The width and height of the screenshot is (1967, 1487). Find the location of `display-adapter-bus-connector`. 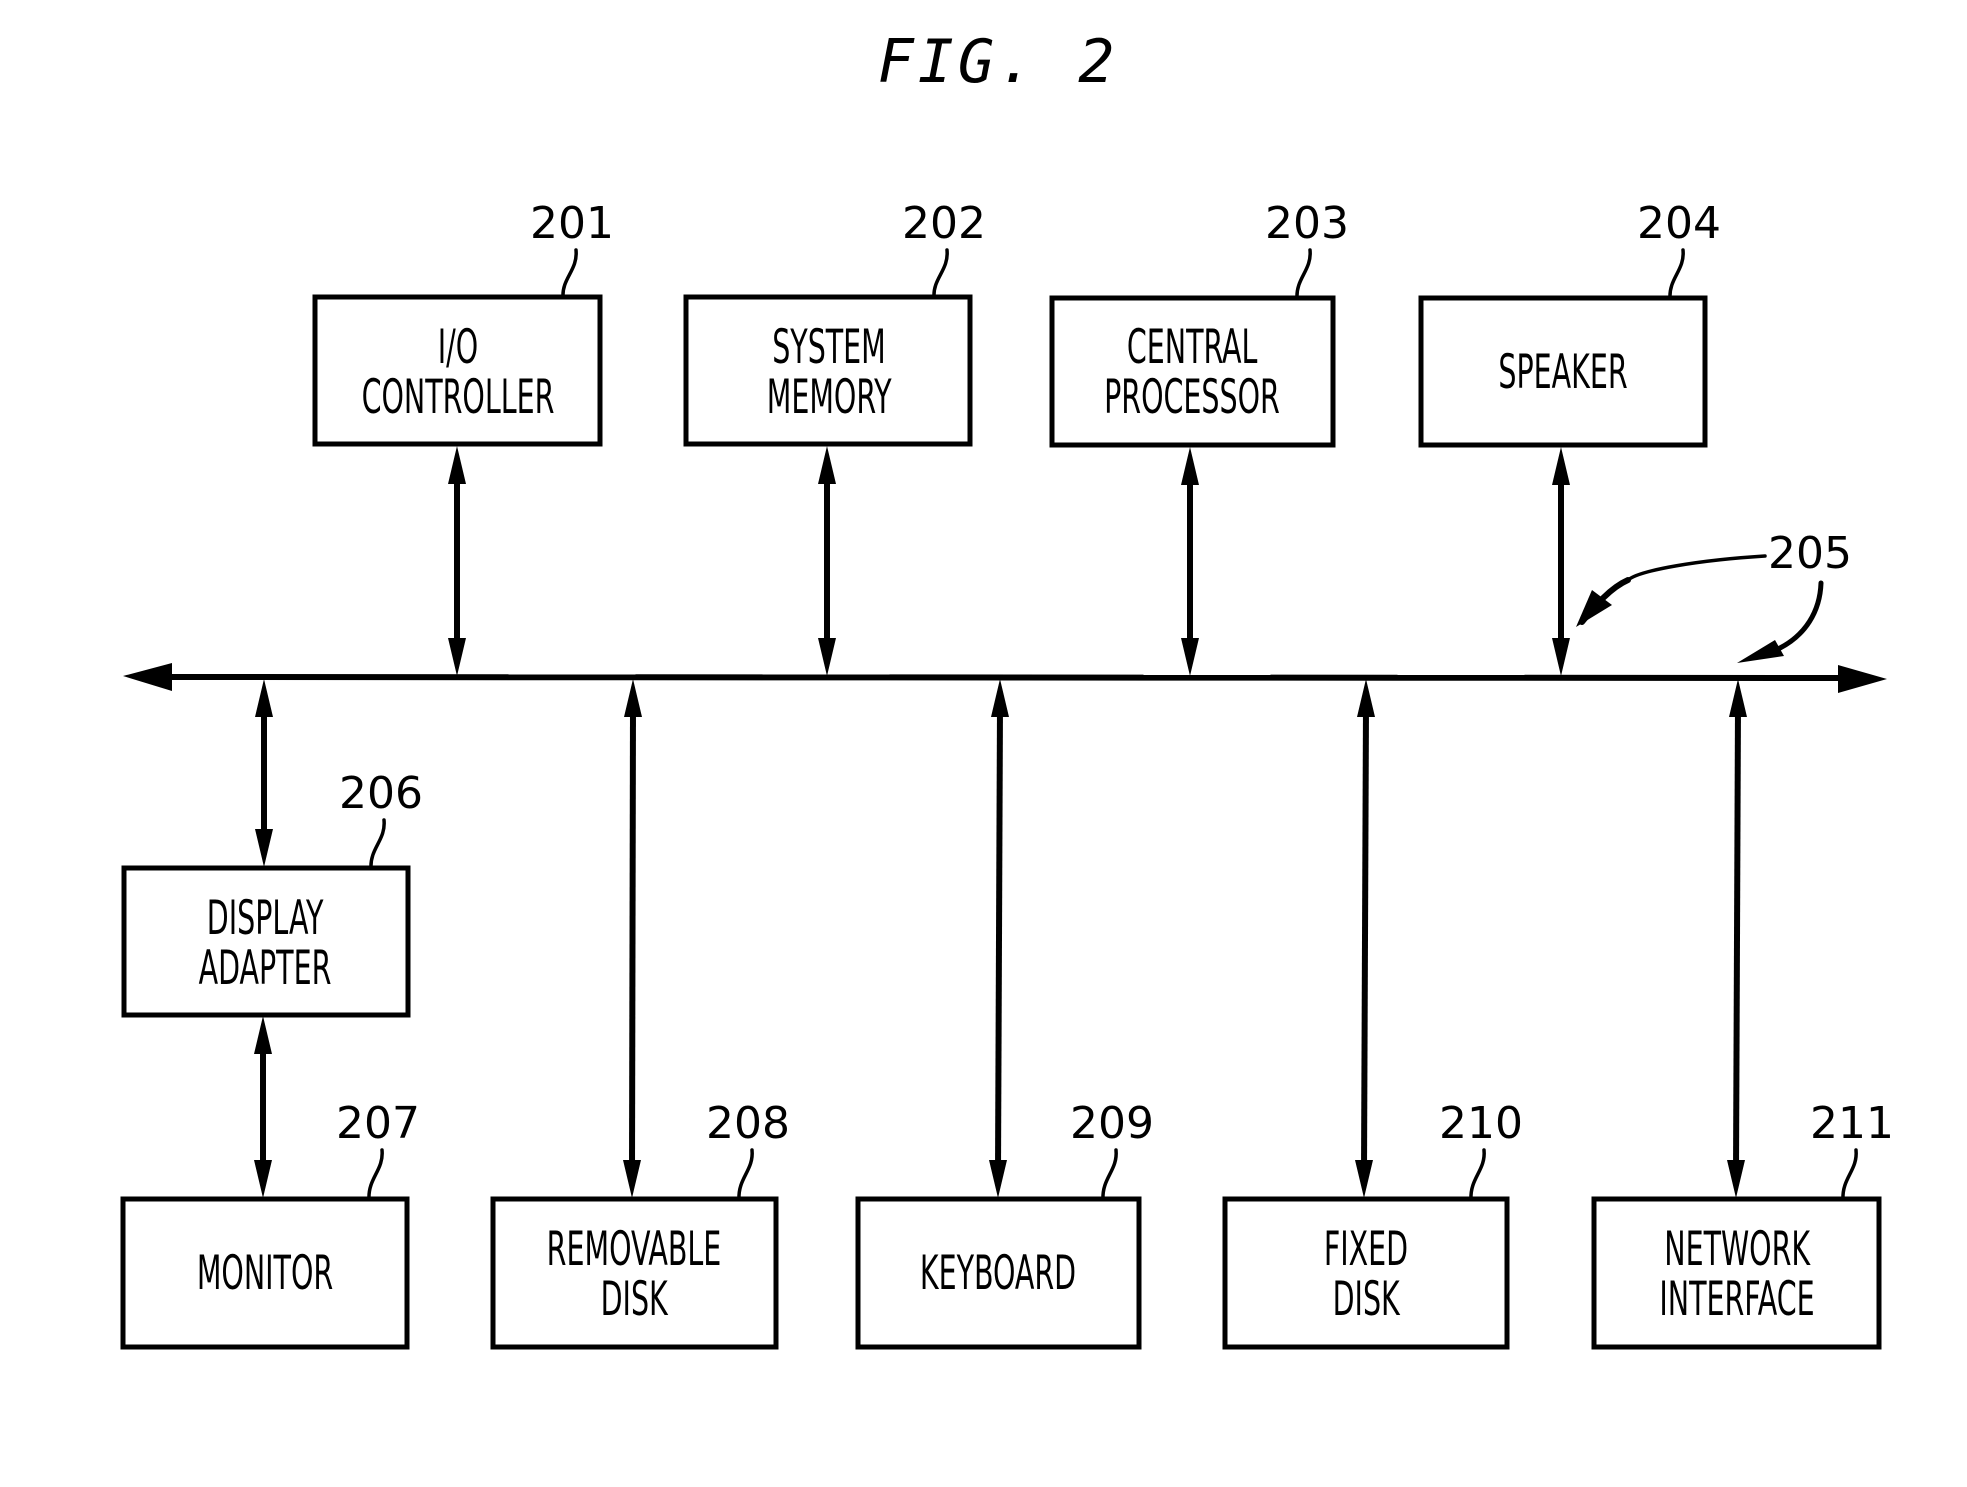

display-adapter-bus-connector is located at coordinates (264, 773).